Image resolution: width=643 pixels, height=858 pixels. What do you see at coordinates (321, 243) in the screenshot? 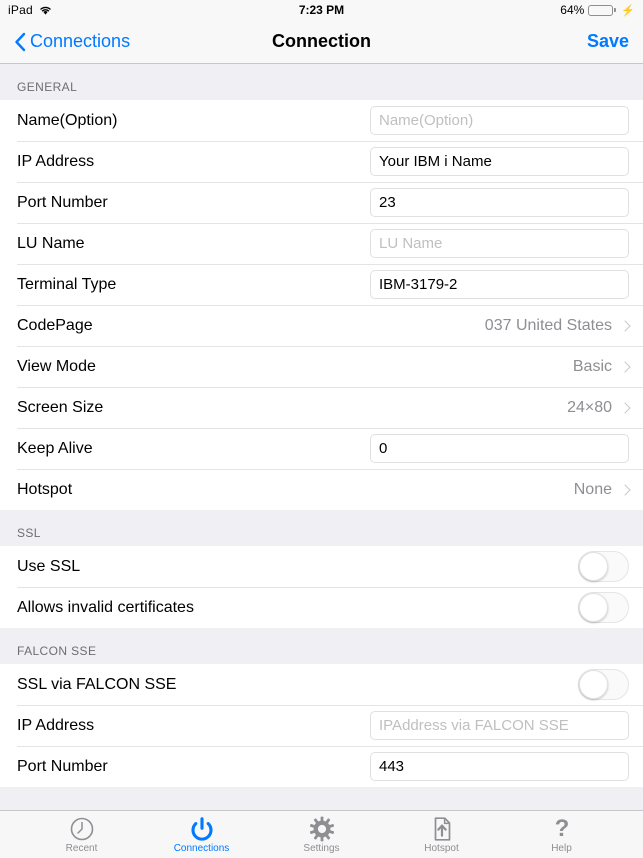
I see `row-lu-name: LU Name` at bounding box center [321, 243].